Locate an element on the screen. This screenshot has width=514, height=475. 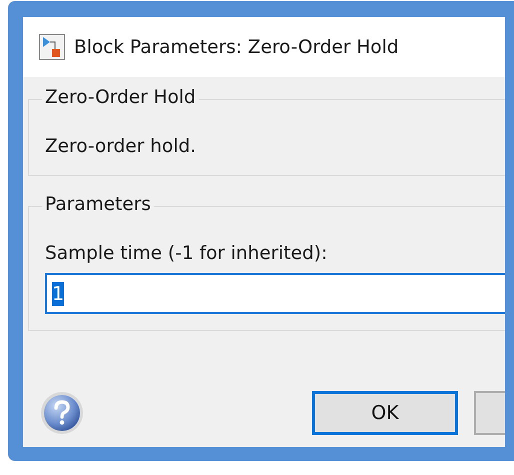
help-icon is located at coordinates (62, 413).